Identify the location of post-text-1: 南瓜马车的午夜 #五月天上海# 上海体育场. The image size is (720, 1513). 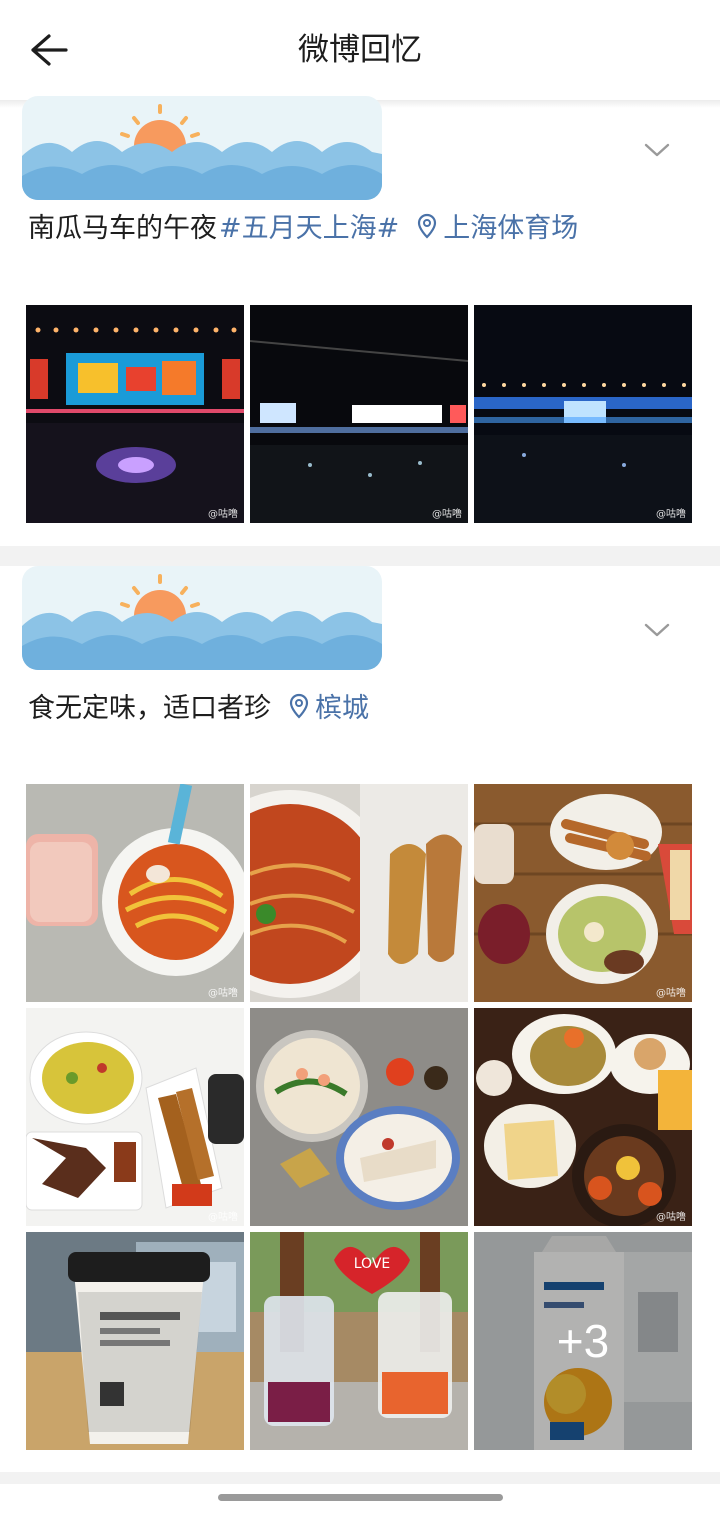
(303, 225).